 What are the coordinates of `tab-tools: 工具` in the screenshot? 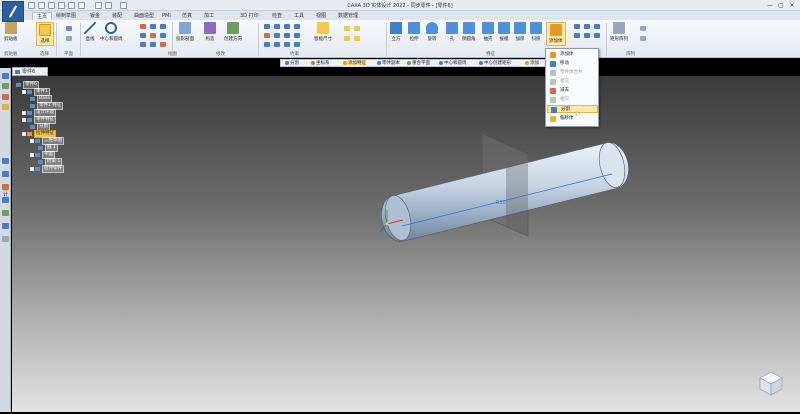 It's located at (299, 16).